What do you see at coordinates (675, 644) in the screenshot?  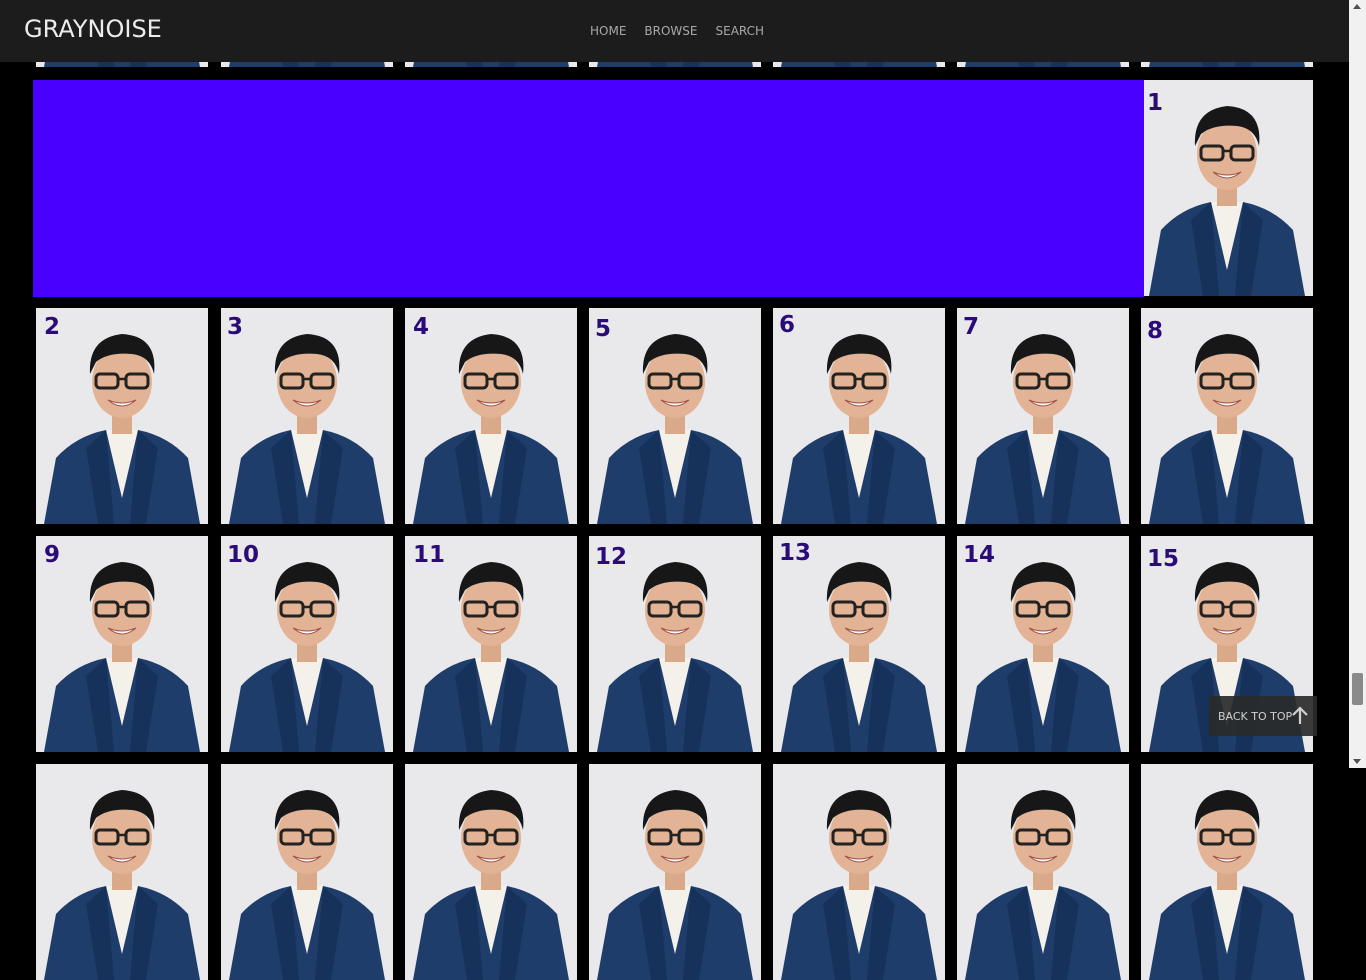 I see `photo-tile: 12` at bounding box center [675, 644].